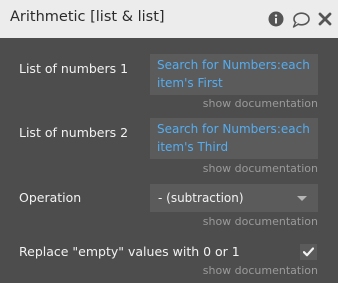 This screenshot has height=283, width=338. I want to click on list-of-numbers-1-label: List of numbers 1, so click(74, 68).